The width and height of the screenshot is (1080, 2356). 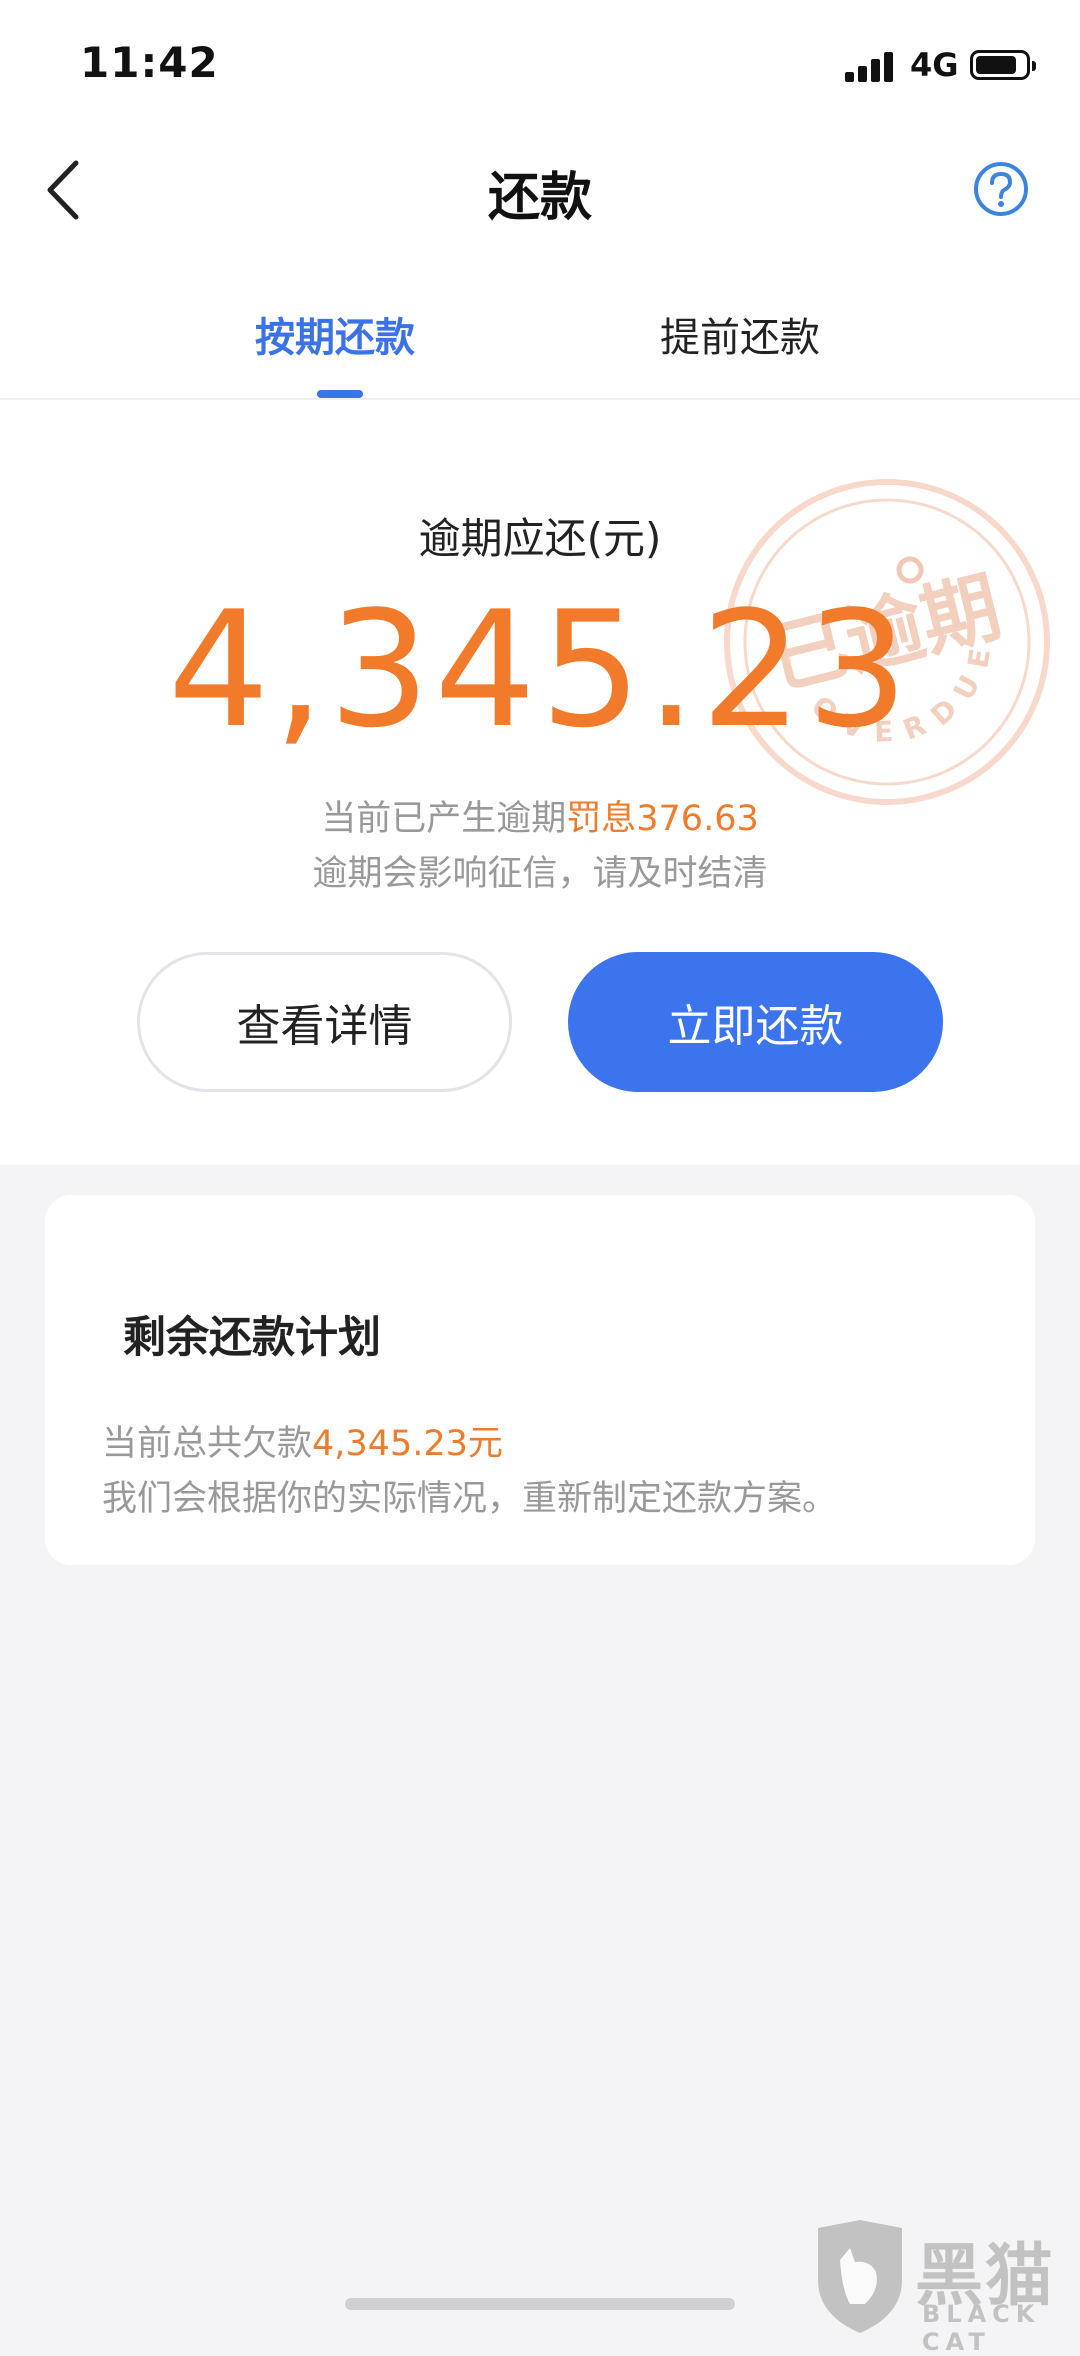 What do you see at coordinates (860, 2276) in the screenshot?
I see `cat-shield-icon` at bounding box center [860, 2276].